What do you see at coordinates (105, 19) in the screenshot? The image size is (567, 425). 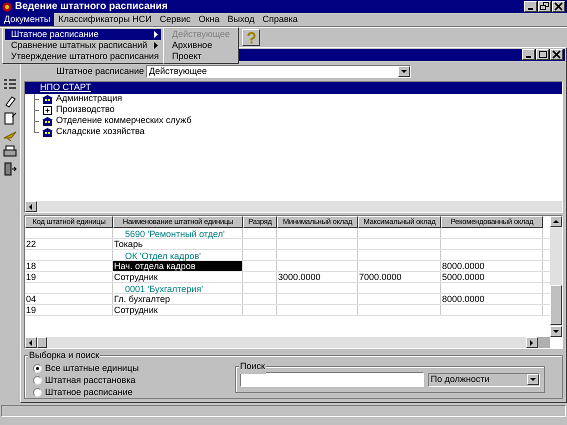 I see `menu-item: Классификаторы НСИ` at bounding box center [105, 19].